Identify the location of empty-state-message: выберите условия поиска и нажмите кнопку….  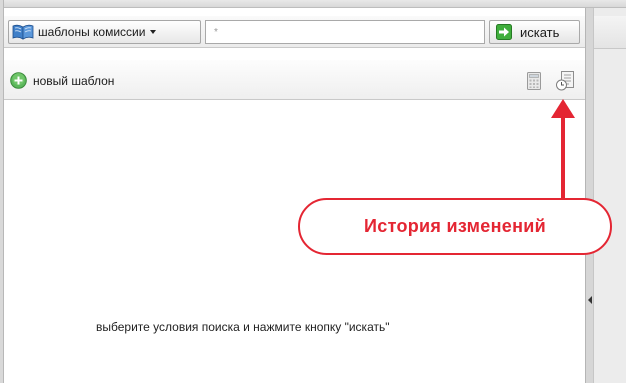
(243, 327).